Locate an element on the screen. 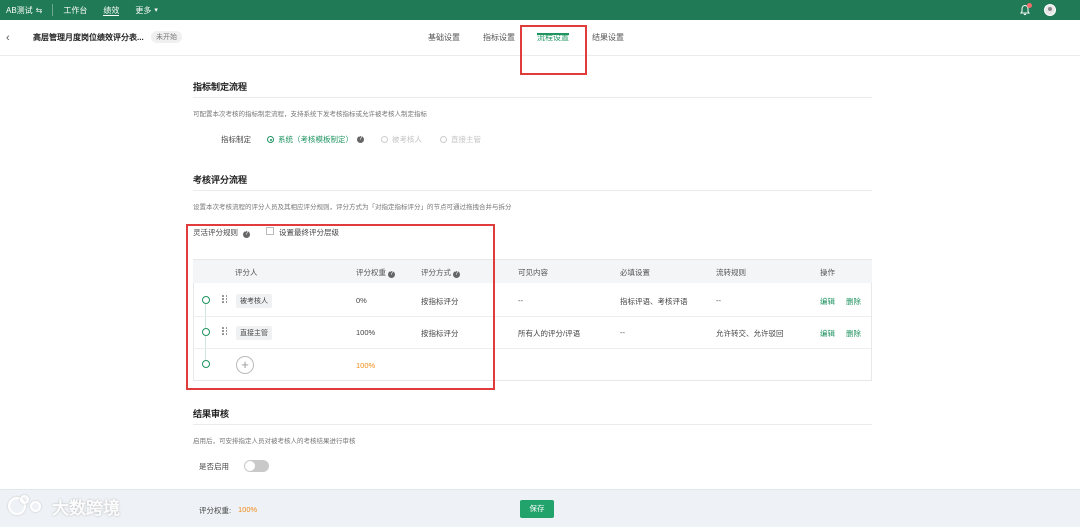 Image resolution: width=1080 pixels, height=527 pixels. radio-assessee: 被考核人 is located at coordinates (401, 139).